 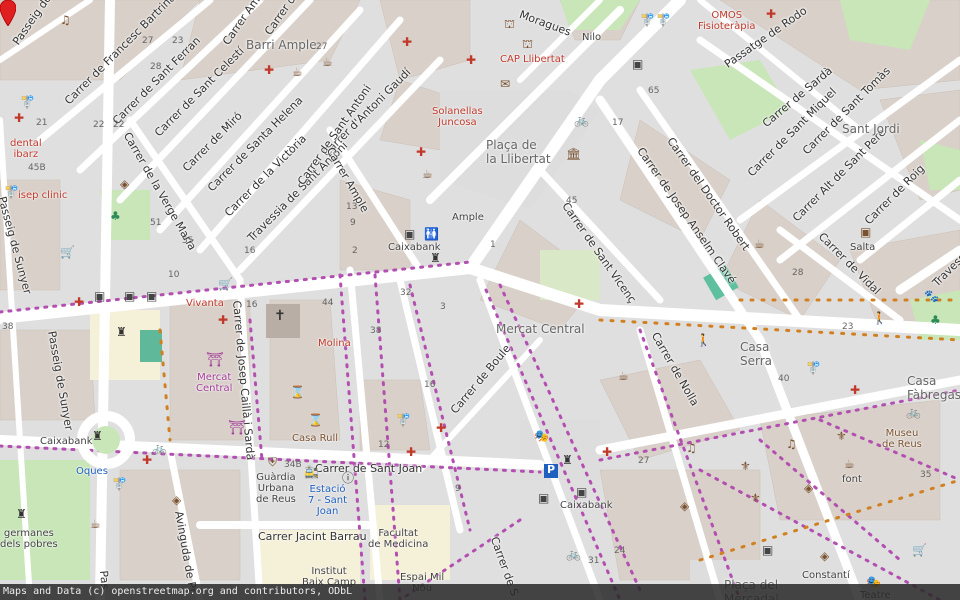 What do you see at coordinates (468, 217) in the screenshot?
I see `poi-label: Ample` at bounding box center [468, 217].